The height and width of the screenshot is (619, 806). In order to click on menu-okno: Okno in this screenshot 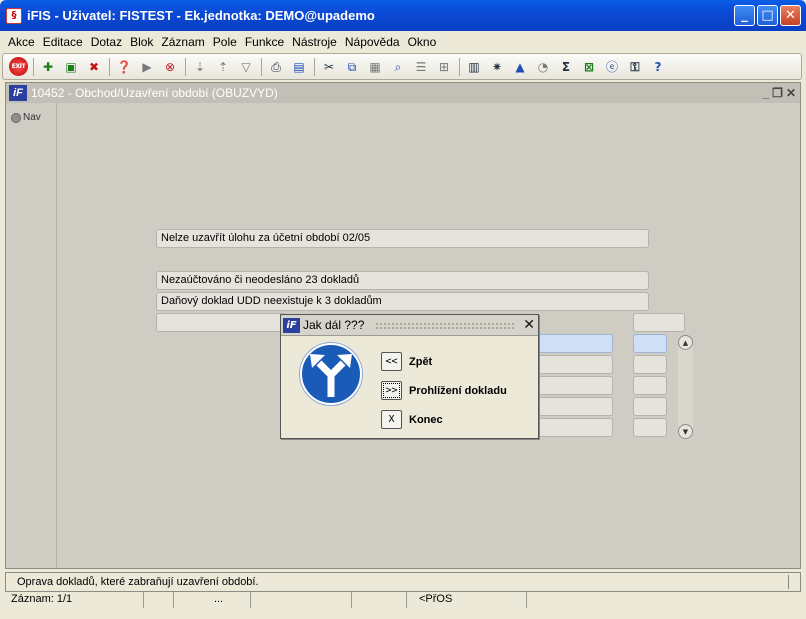, I will do `click(422, 42)`.